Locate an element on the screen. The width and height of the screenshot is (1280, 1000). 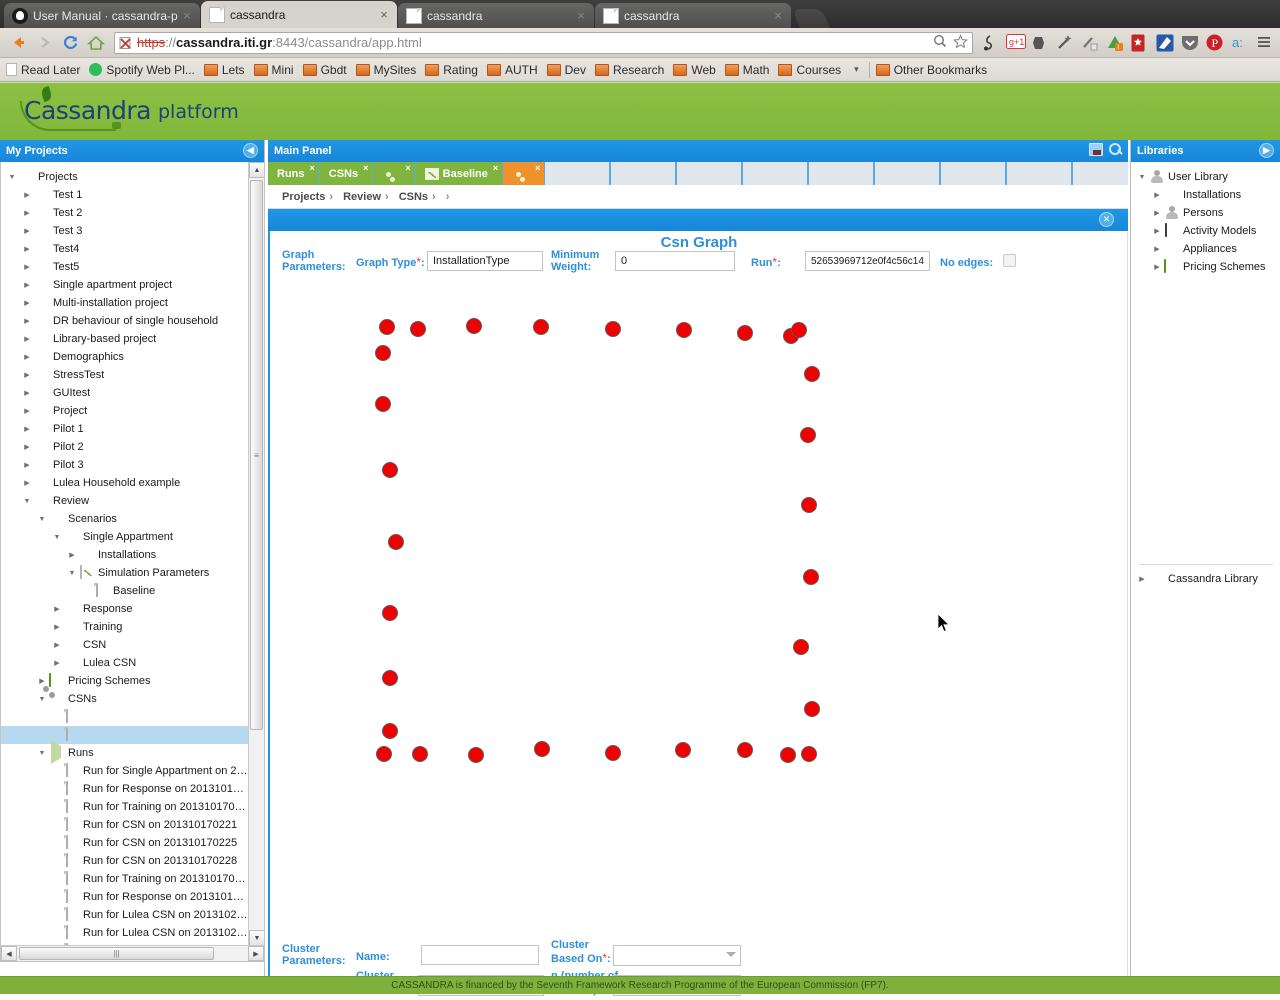
library-tree-item: User Library is located at coordinates (1205, 177).